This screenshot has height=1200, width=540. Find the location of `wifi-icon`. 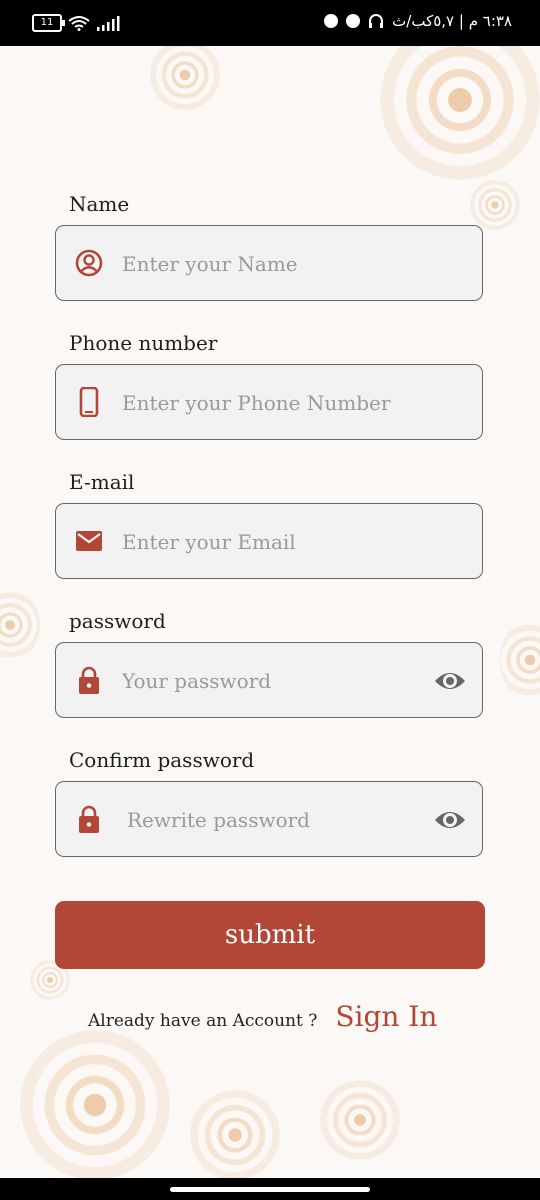

wifi-icon is located at coordinates (79, 23).